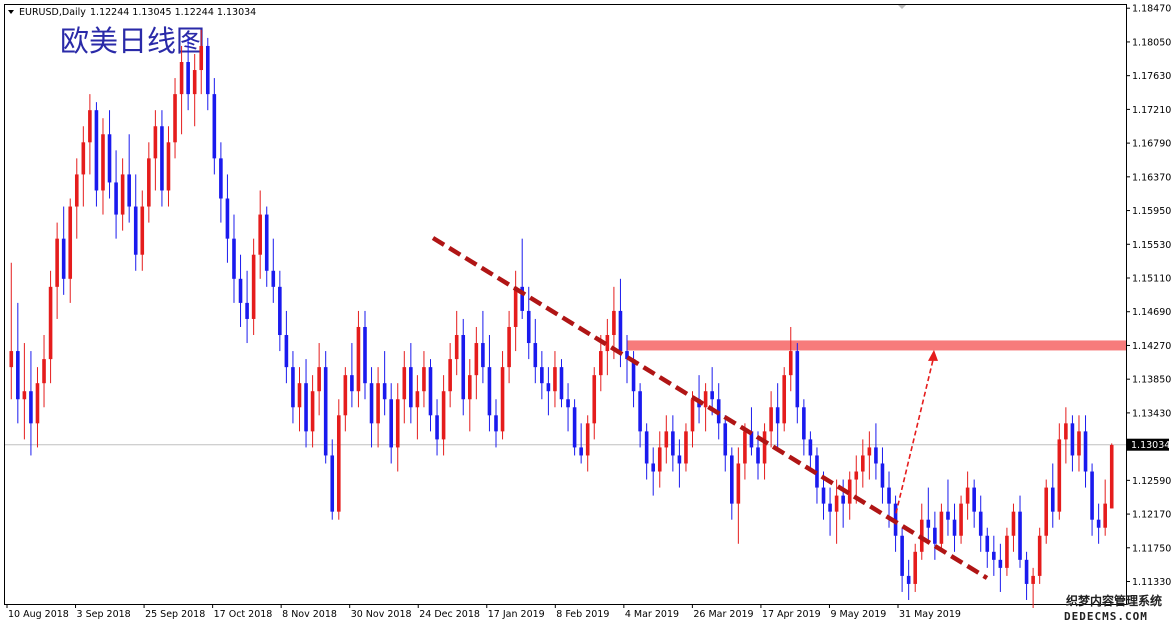 This screenshot has width=1175, height=628. I want to click on x-tick-label: 4 Mar 2019, so click(652, 614).